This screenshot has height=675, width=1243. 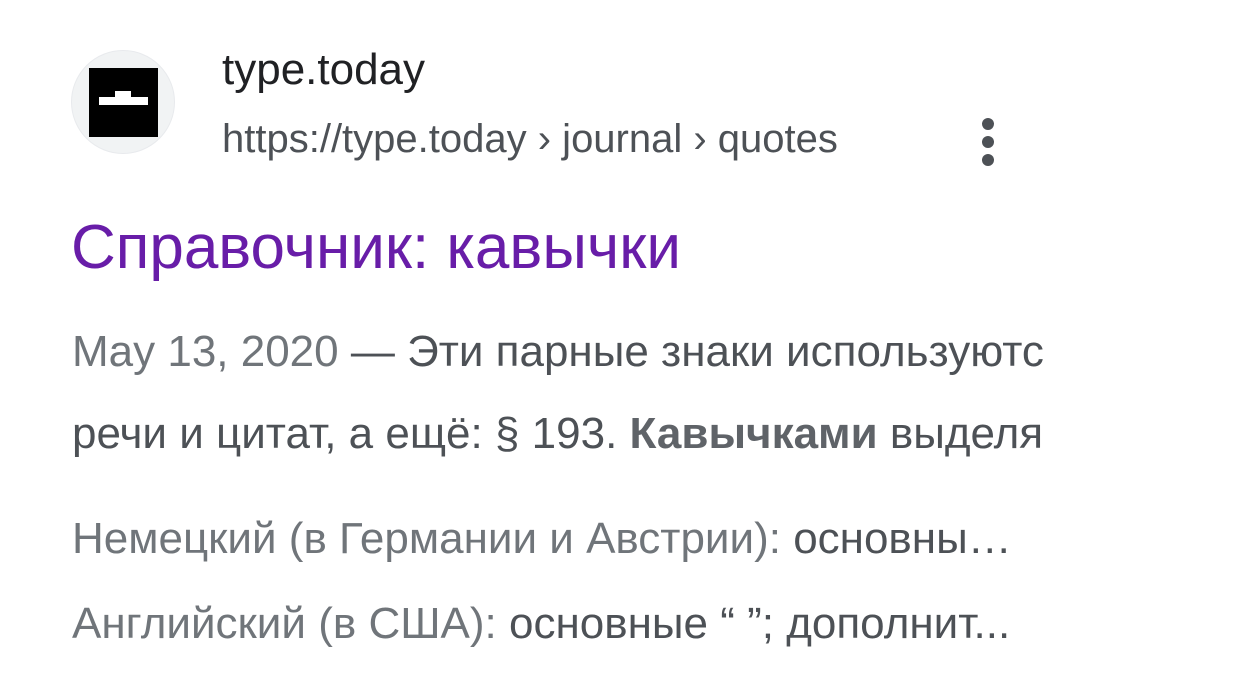 I want to click on site-name: type.today, so click(x=323, y=70).